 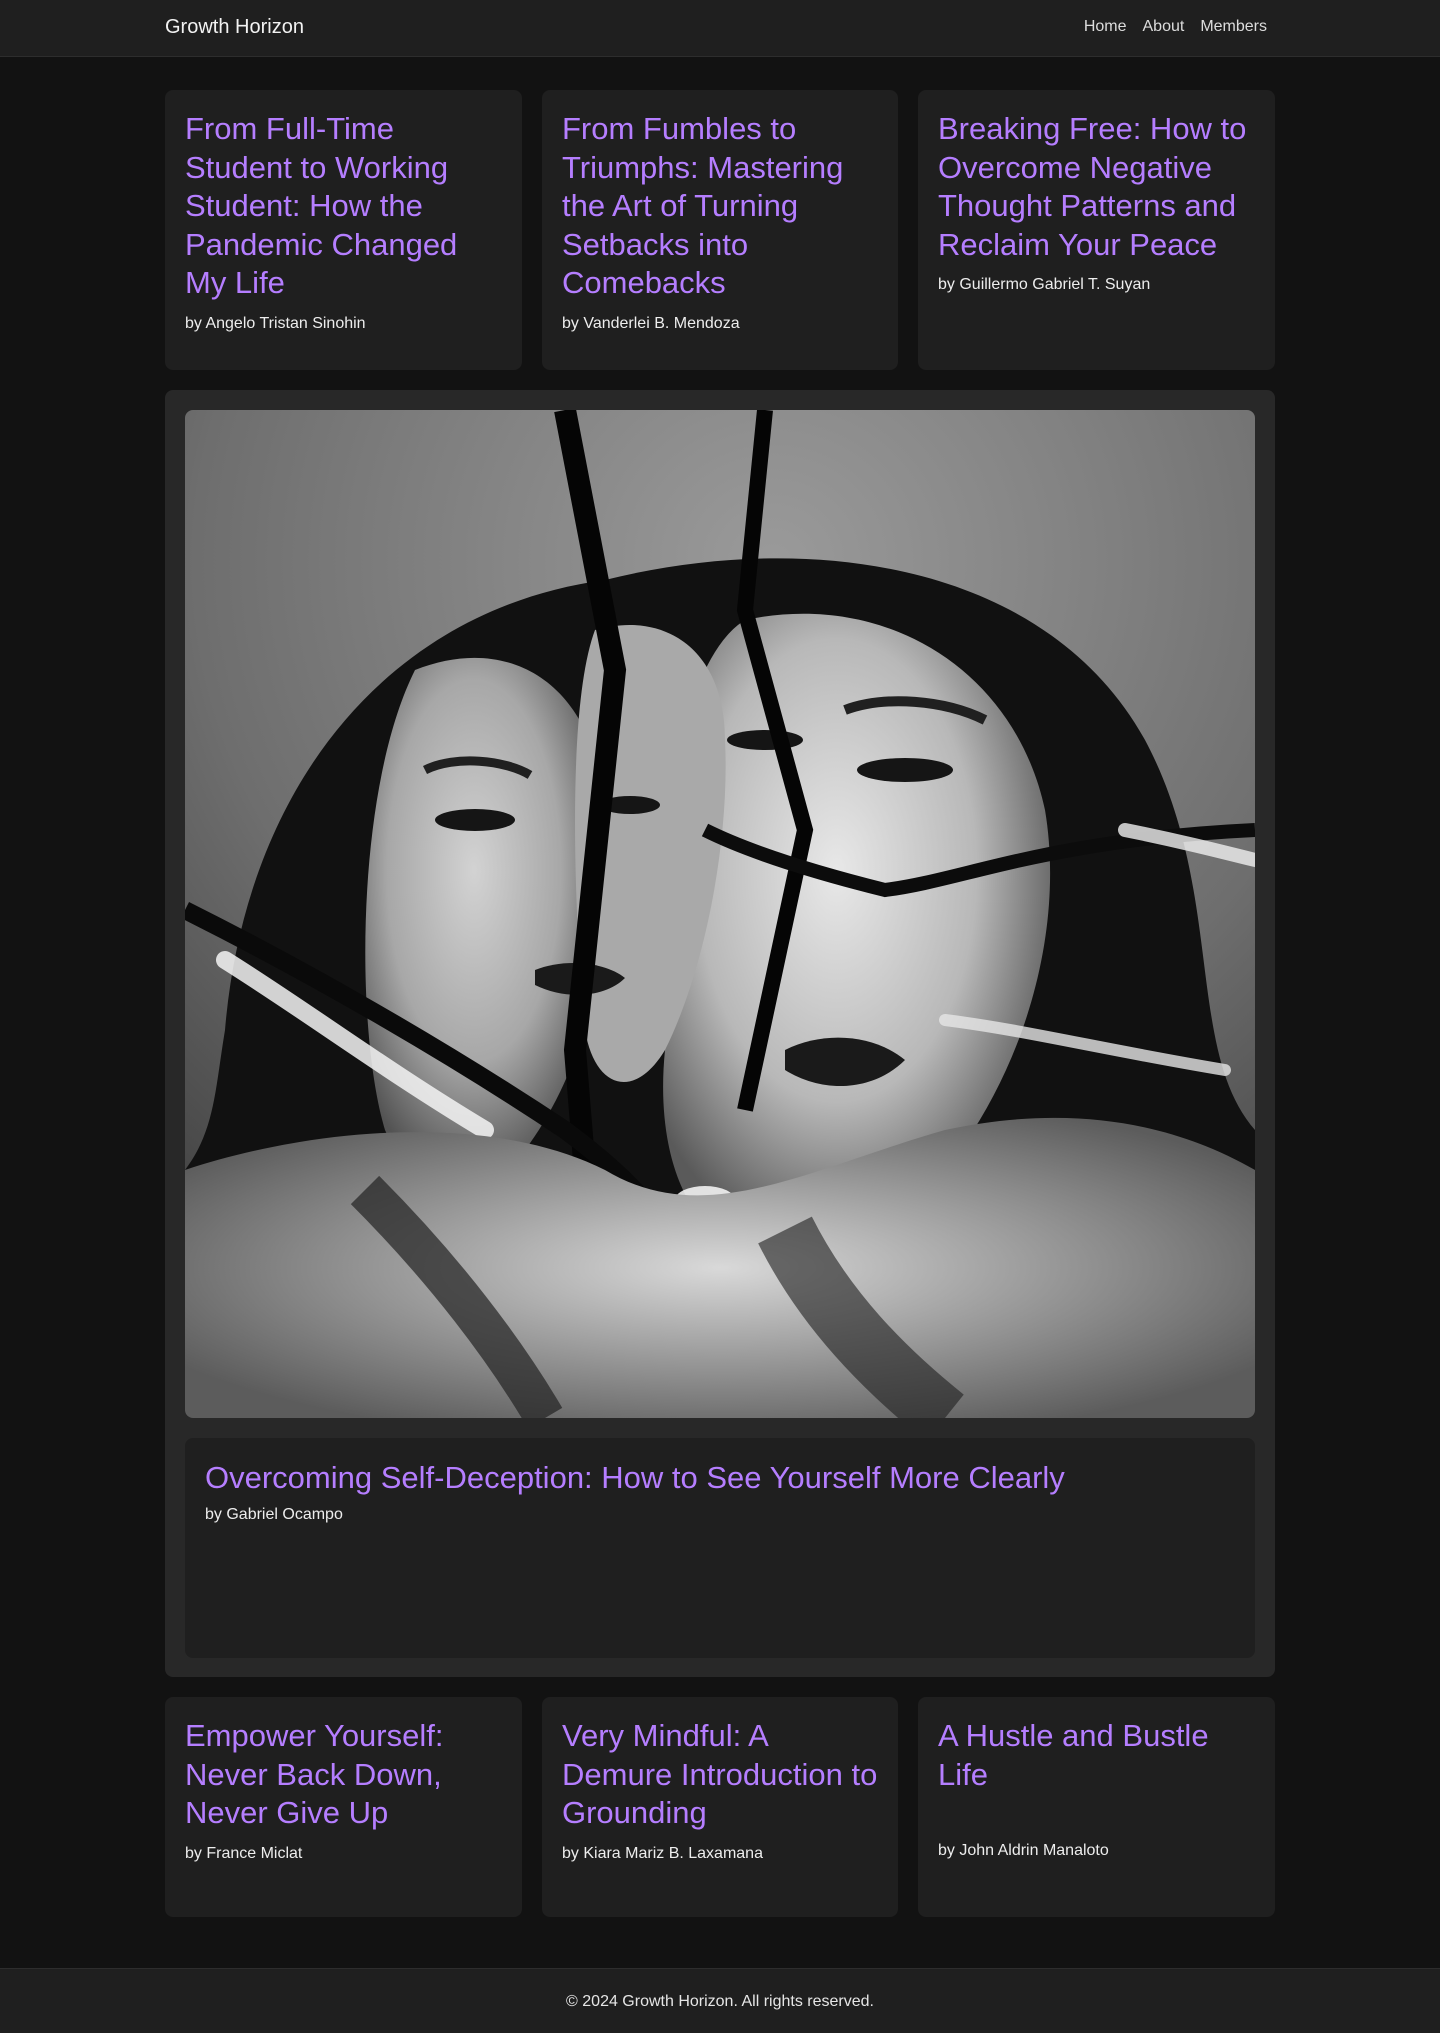 I want to click on nav-about-link: About, so click(x=1164, y=27).